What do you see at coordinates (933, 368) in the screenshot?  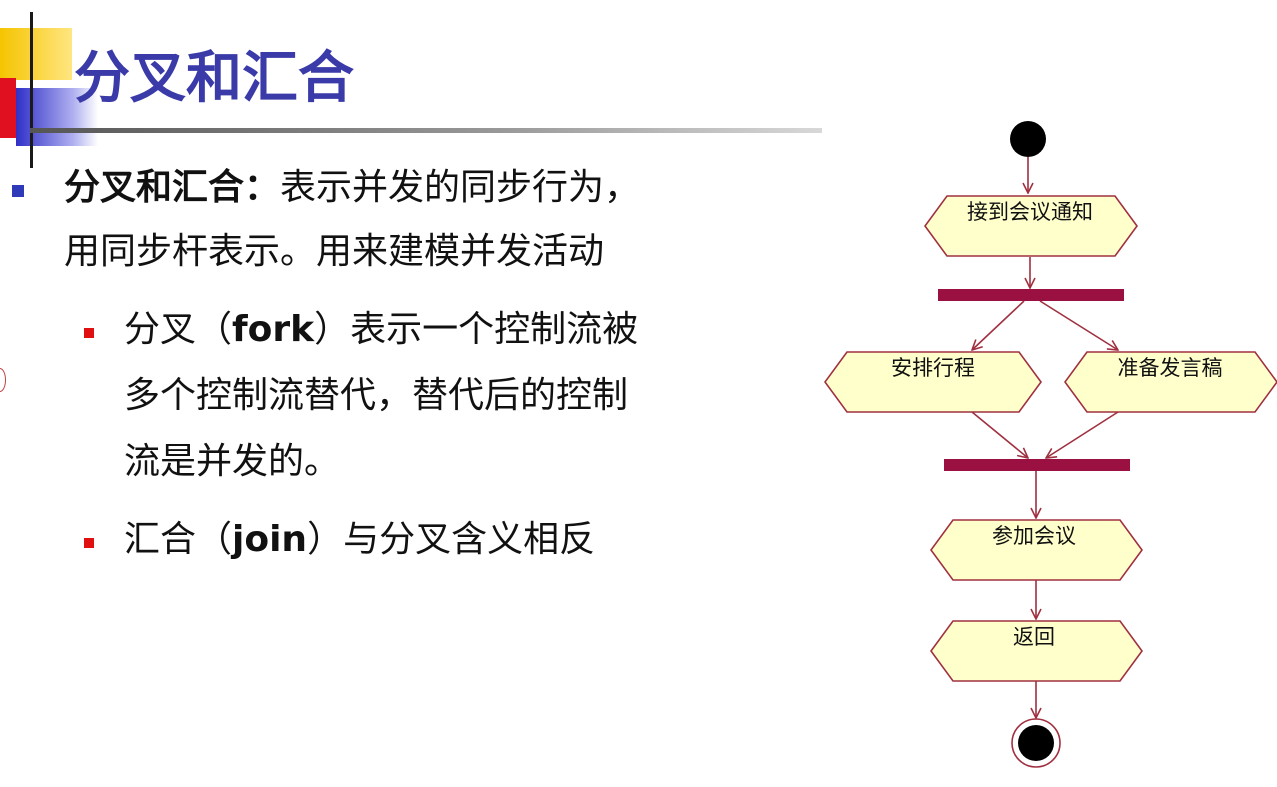 I see `activity-label-schedule-trip: 安排行程` at bounding box center [933, 368].